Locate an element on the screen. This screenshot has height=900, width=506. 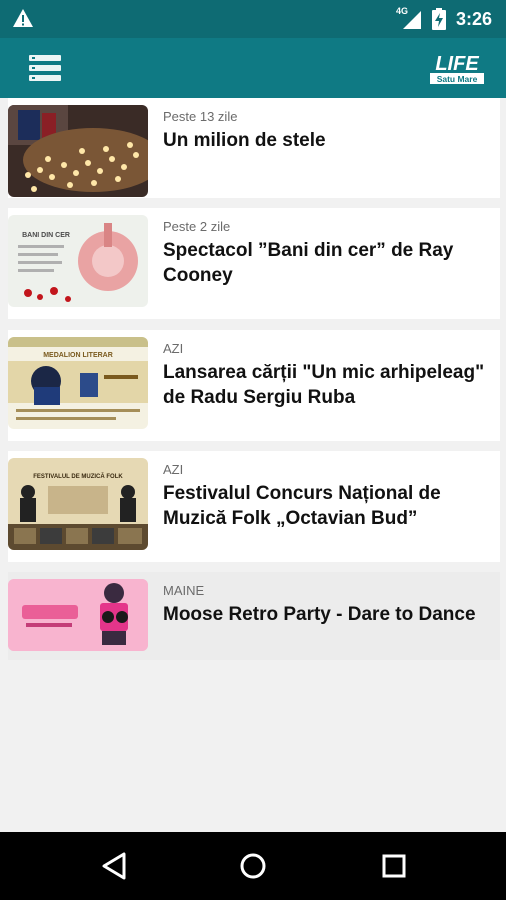
event-title: Moose Retro Party - Dare to Dance is located at coordinates (319, 614).